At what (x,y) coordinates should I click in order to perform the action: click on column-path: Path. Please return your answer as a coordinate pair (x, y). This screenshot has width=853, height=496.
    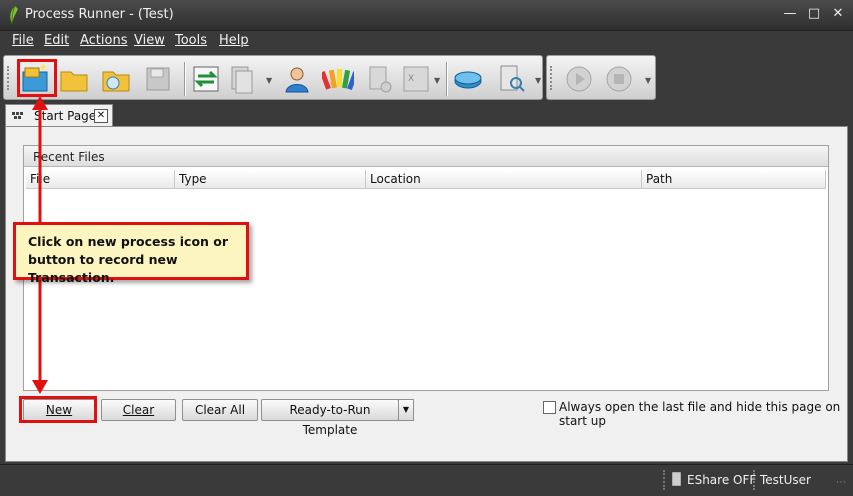
    Looking at the image, I should click on (734, 179).